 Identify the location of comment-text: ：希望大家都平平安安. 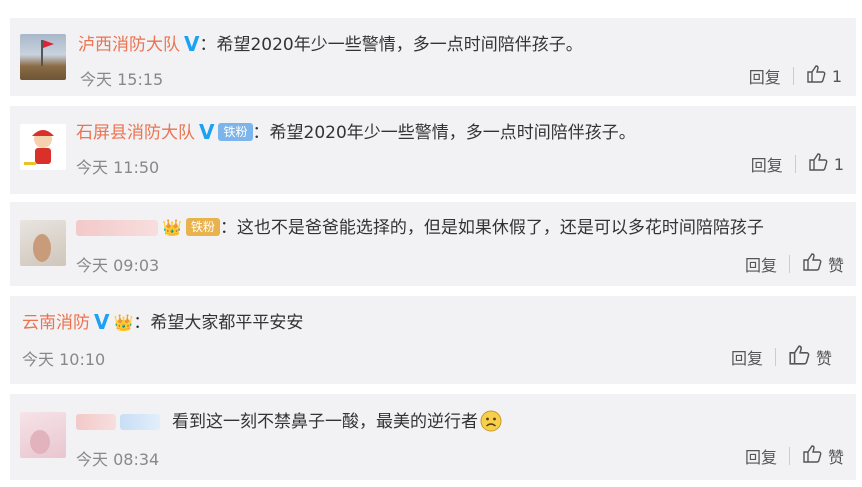
(218, 323).